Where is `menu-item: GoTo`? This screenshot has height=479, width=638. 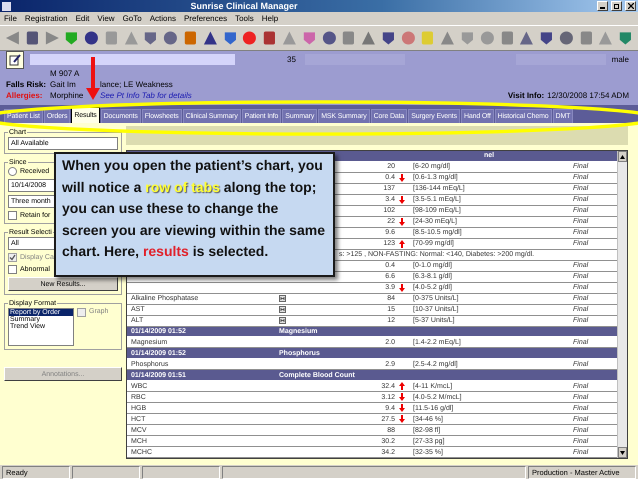
menu-item: GoTo is located at coordinates (132, 18).